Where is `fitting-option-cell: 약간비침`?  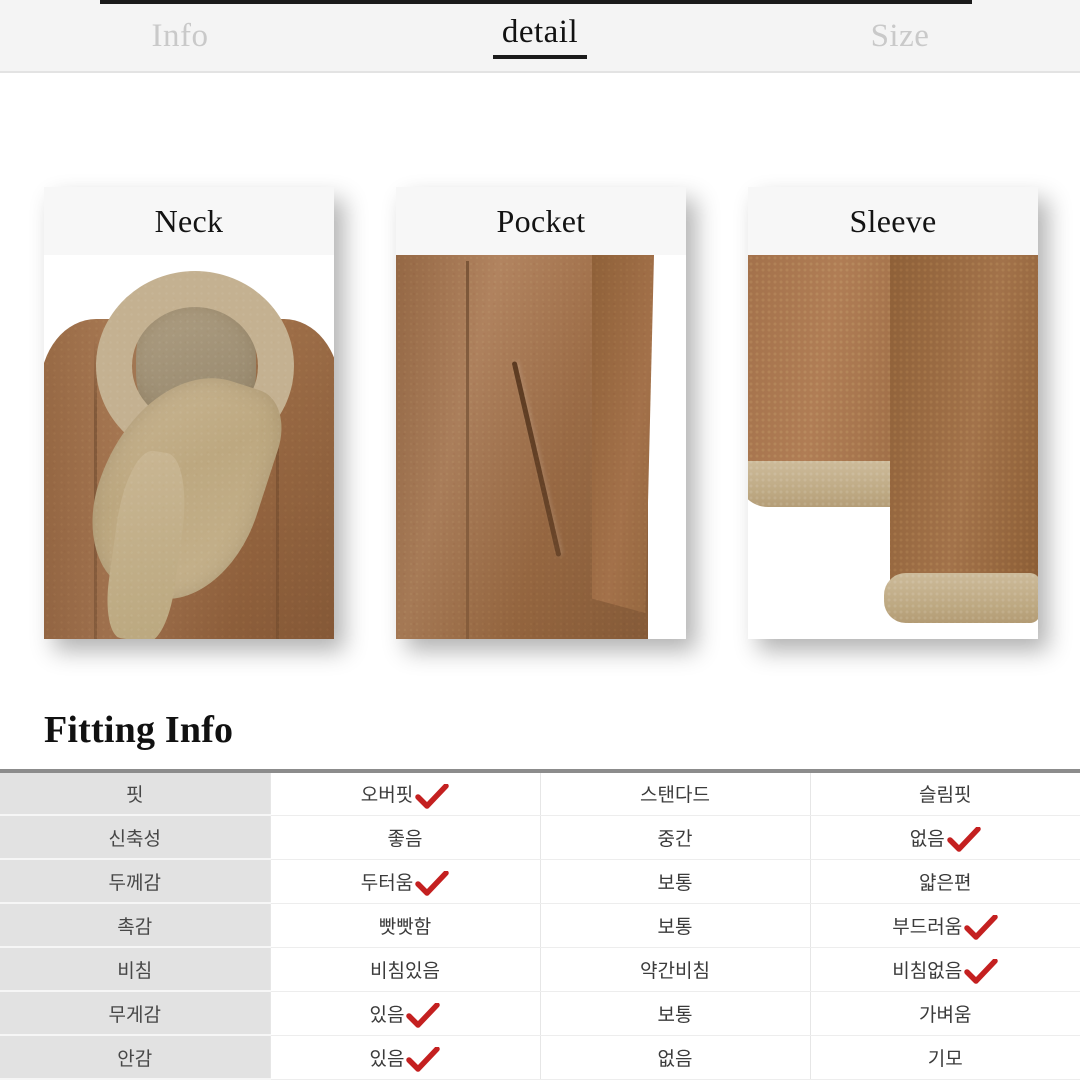
fitting-option-cell: 약간비침 is located at coordinates (674, 969).